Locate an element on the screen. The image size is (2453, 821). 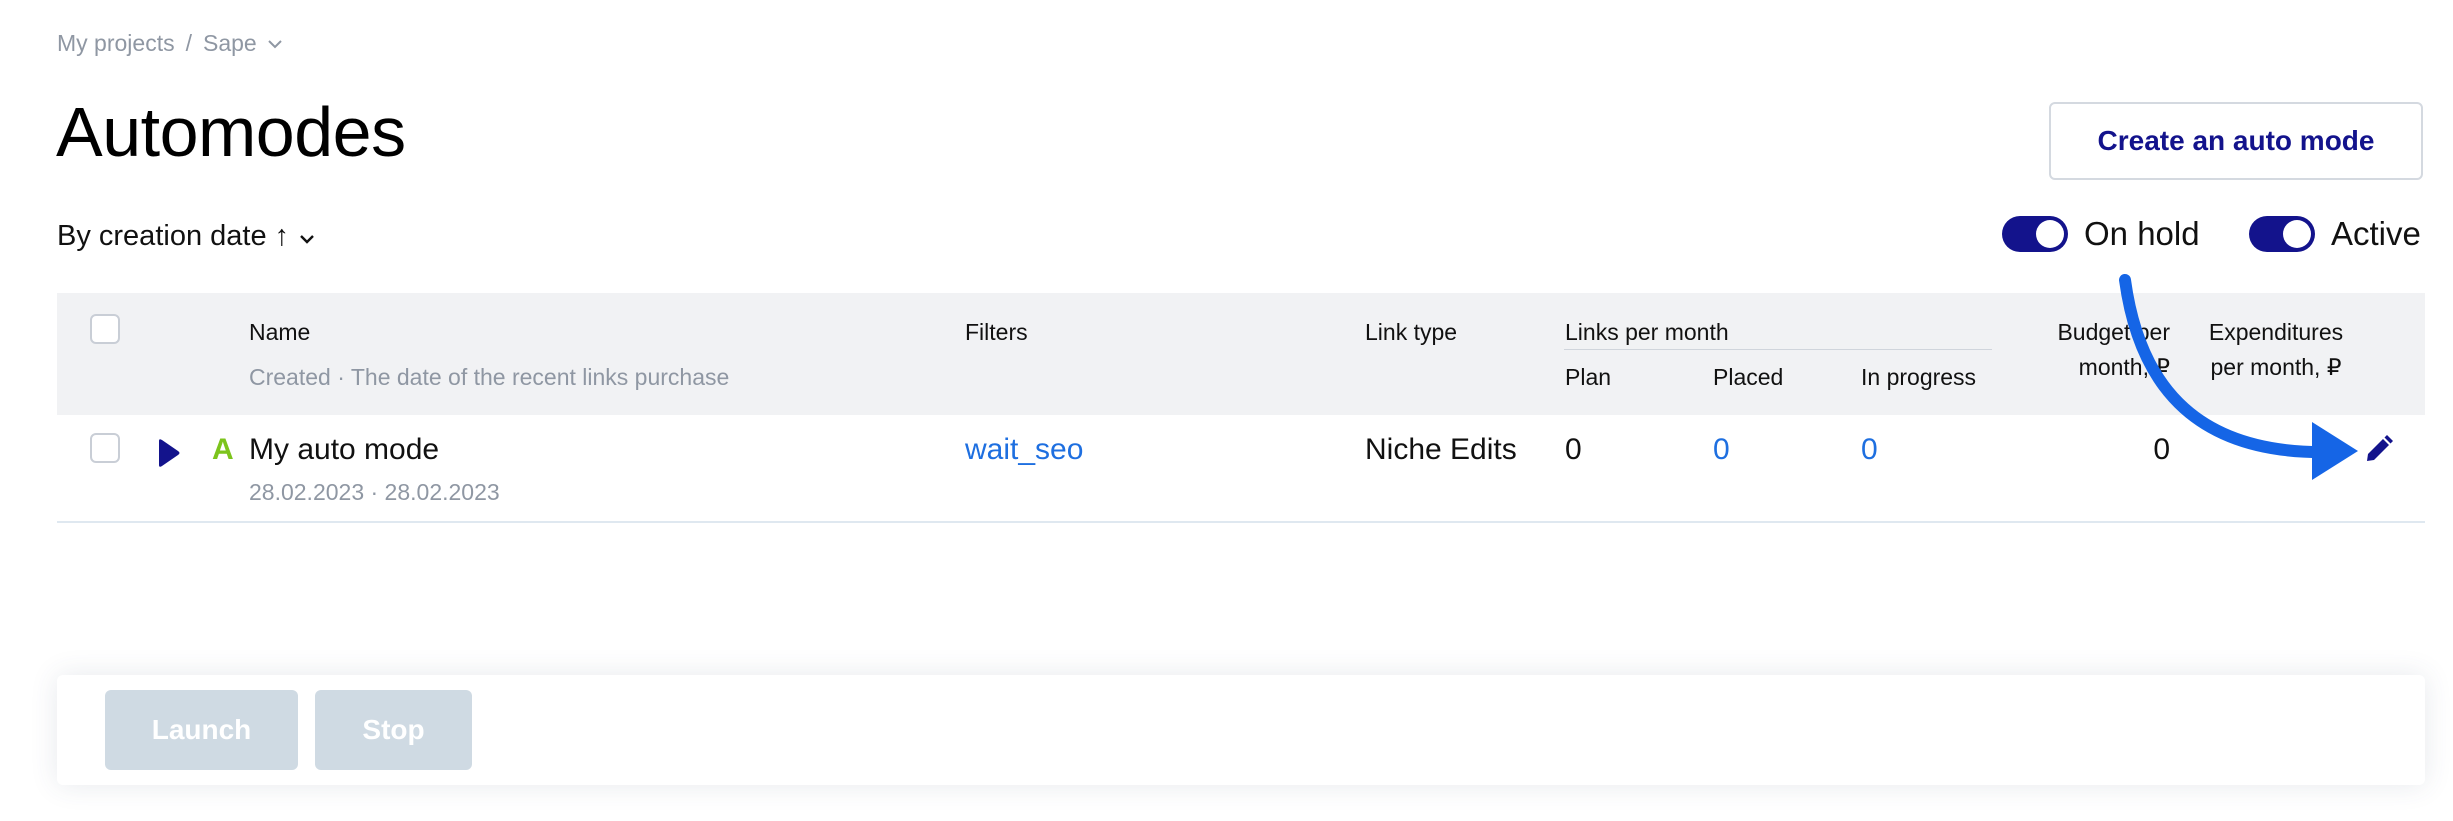
column-header-link-type: Link type is located at coordinates (1411, 332).